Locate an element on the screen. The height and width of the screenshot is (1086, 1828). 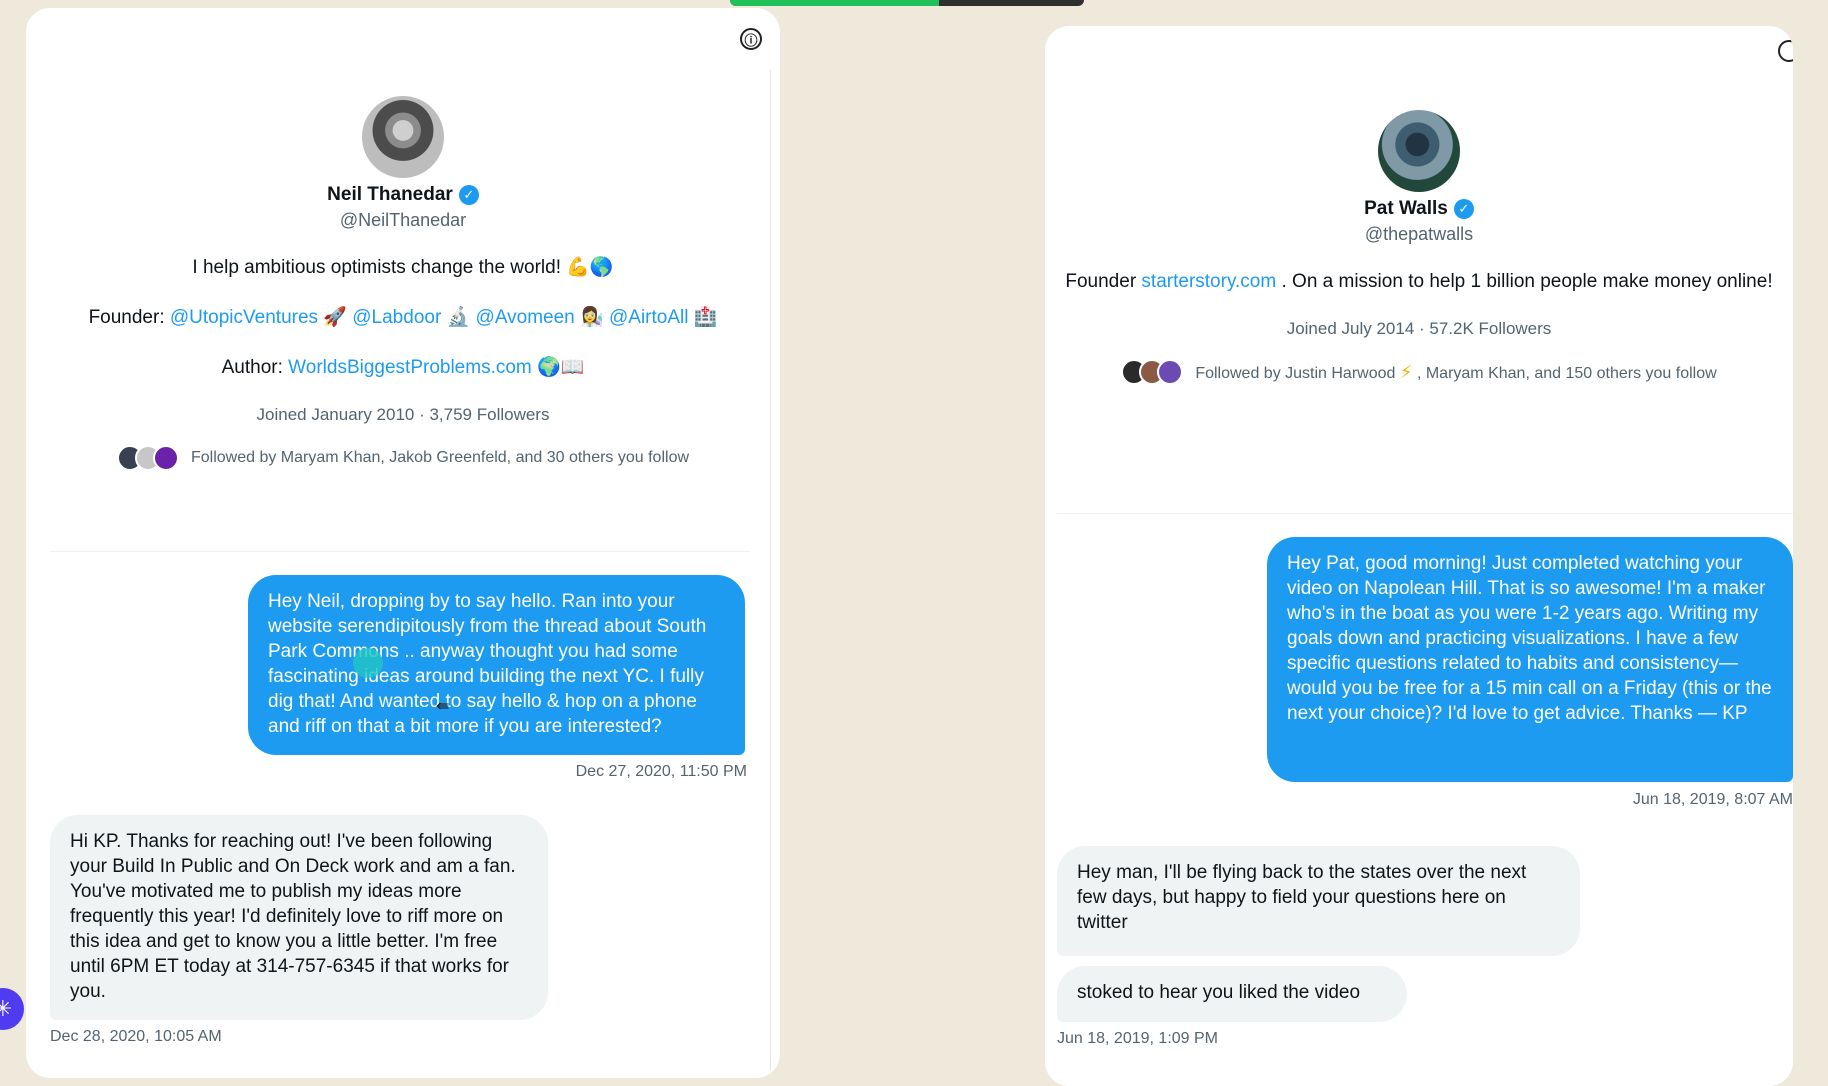
info-icon: ⓘ is located at coordinates (751, 39).